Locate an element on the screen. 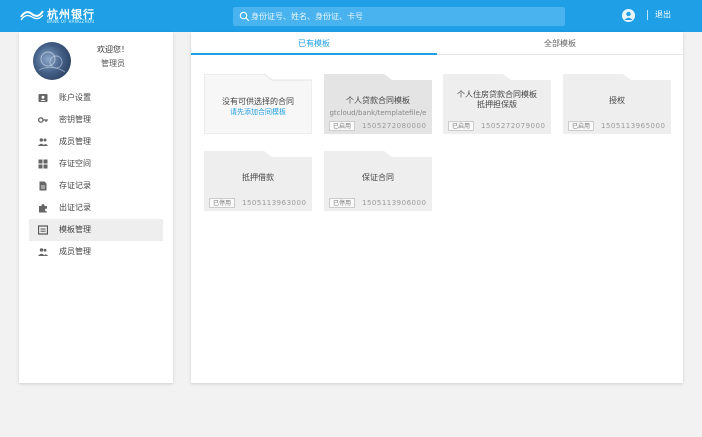 Image resolution: width=702 pixels, height=437 pixels. template-card: 个人住房贷款合同模板 抵押担保版 已启用 1505272079000 is located at coordinates (497, 104).